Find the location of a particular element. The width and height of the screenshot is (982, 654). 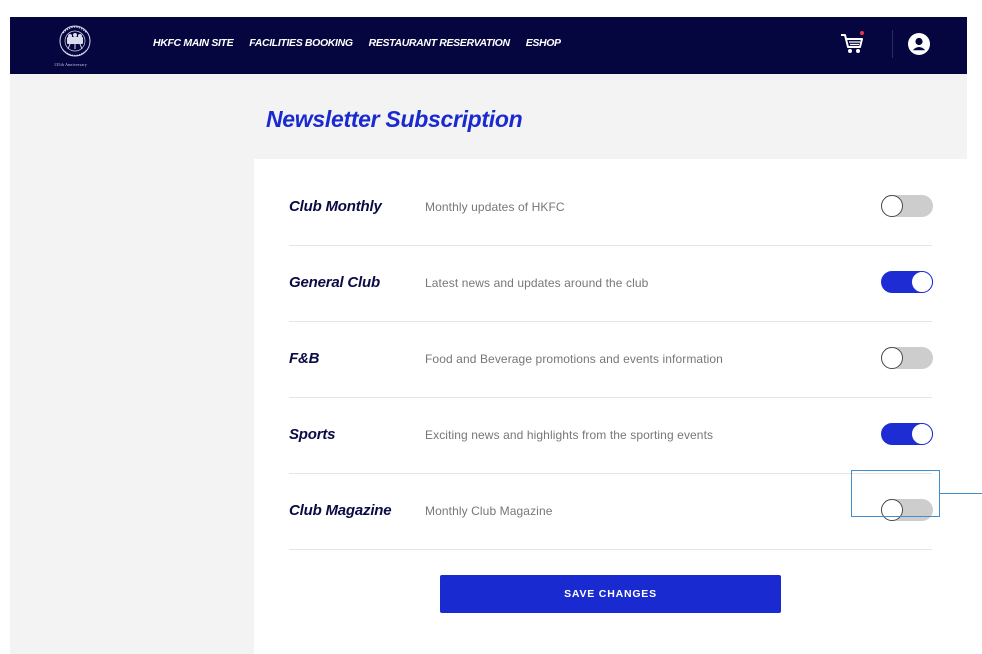

subscription-title: Sports is located at coordinates (312, 434).